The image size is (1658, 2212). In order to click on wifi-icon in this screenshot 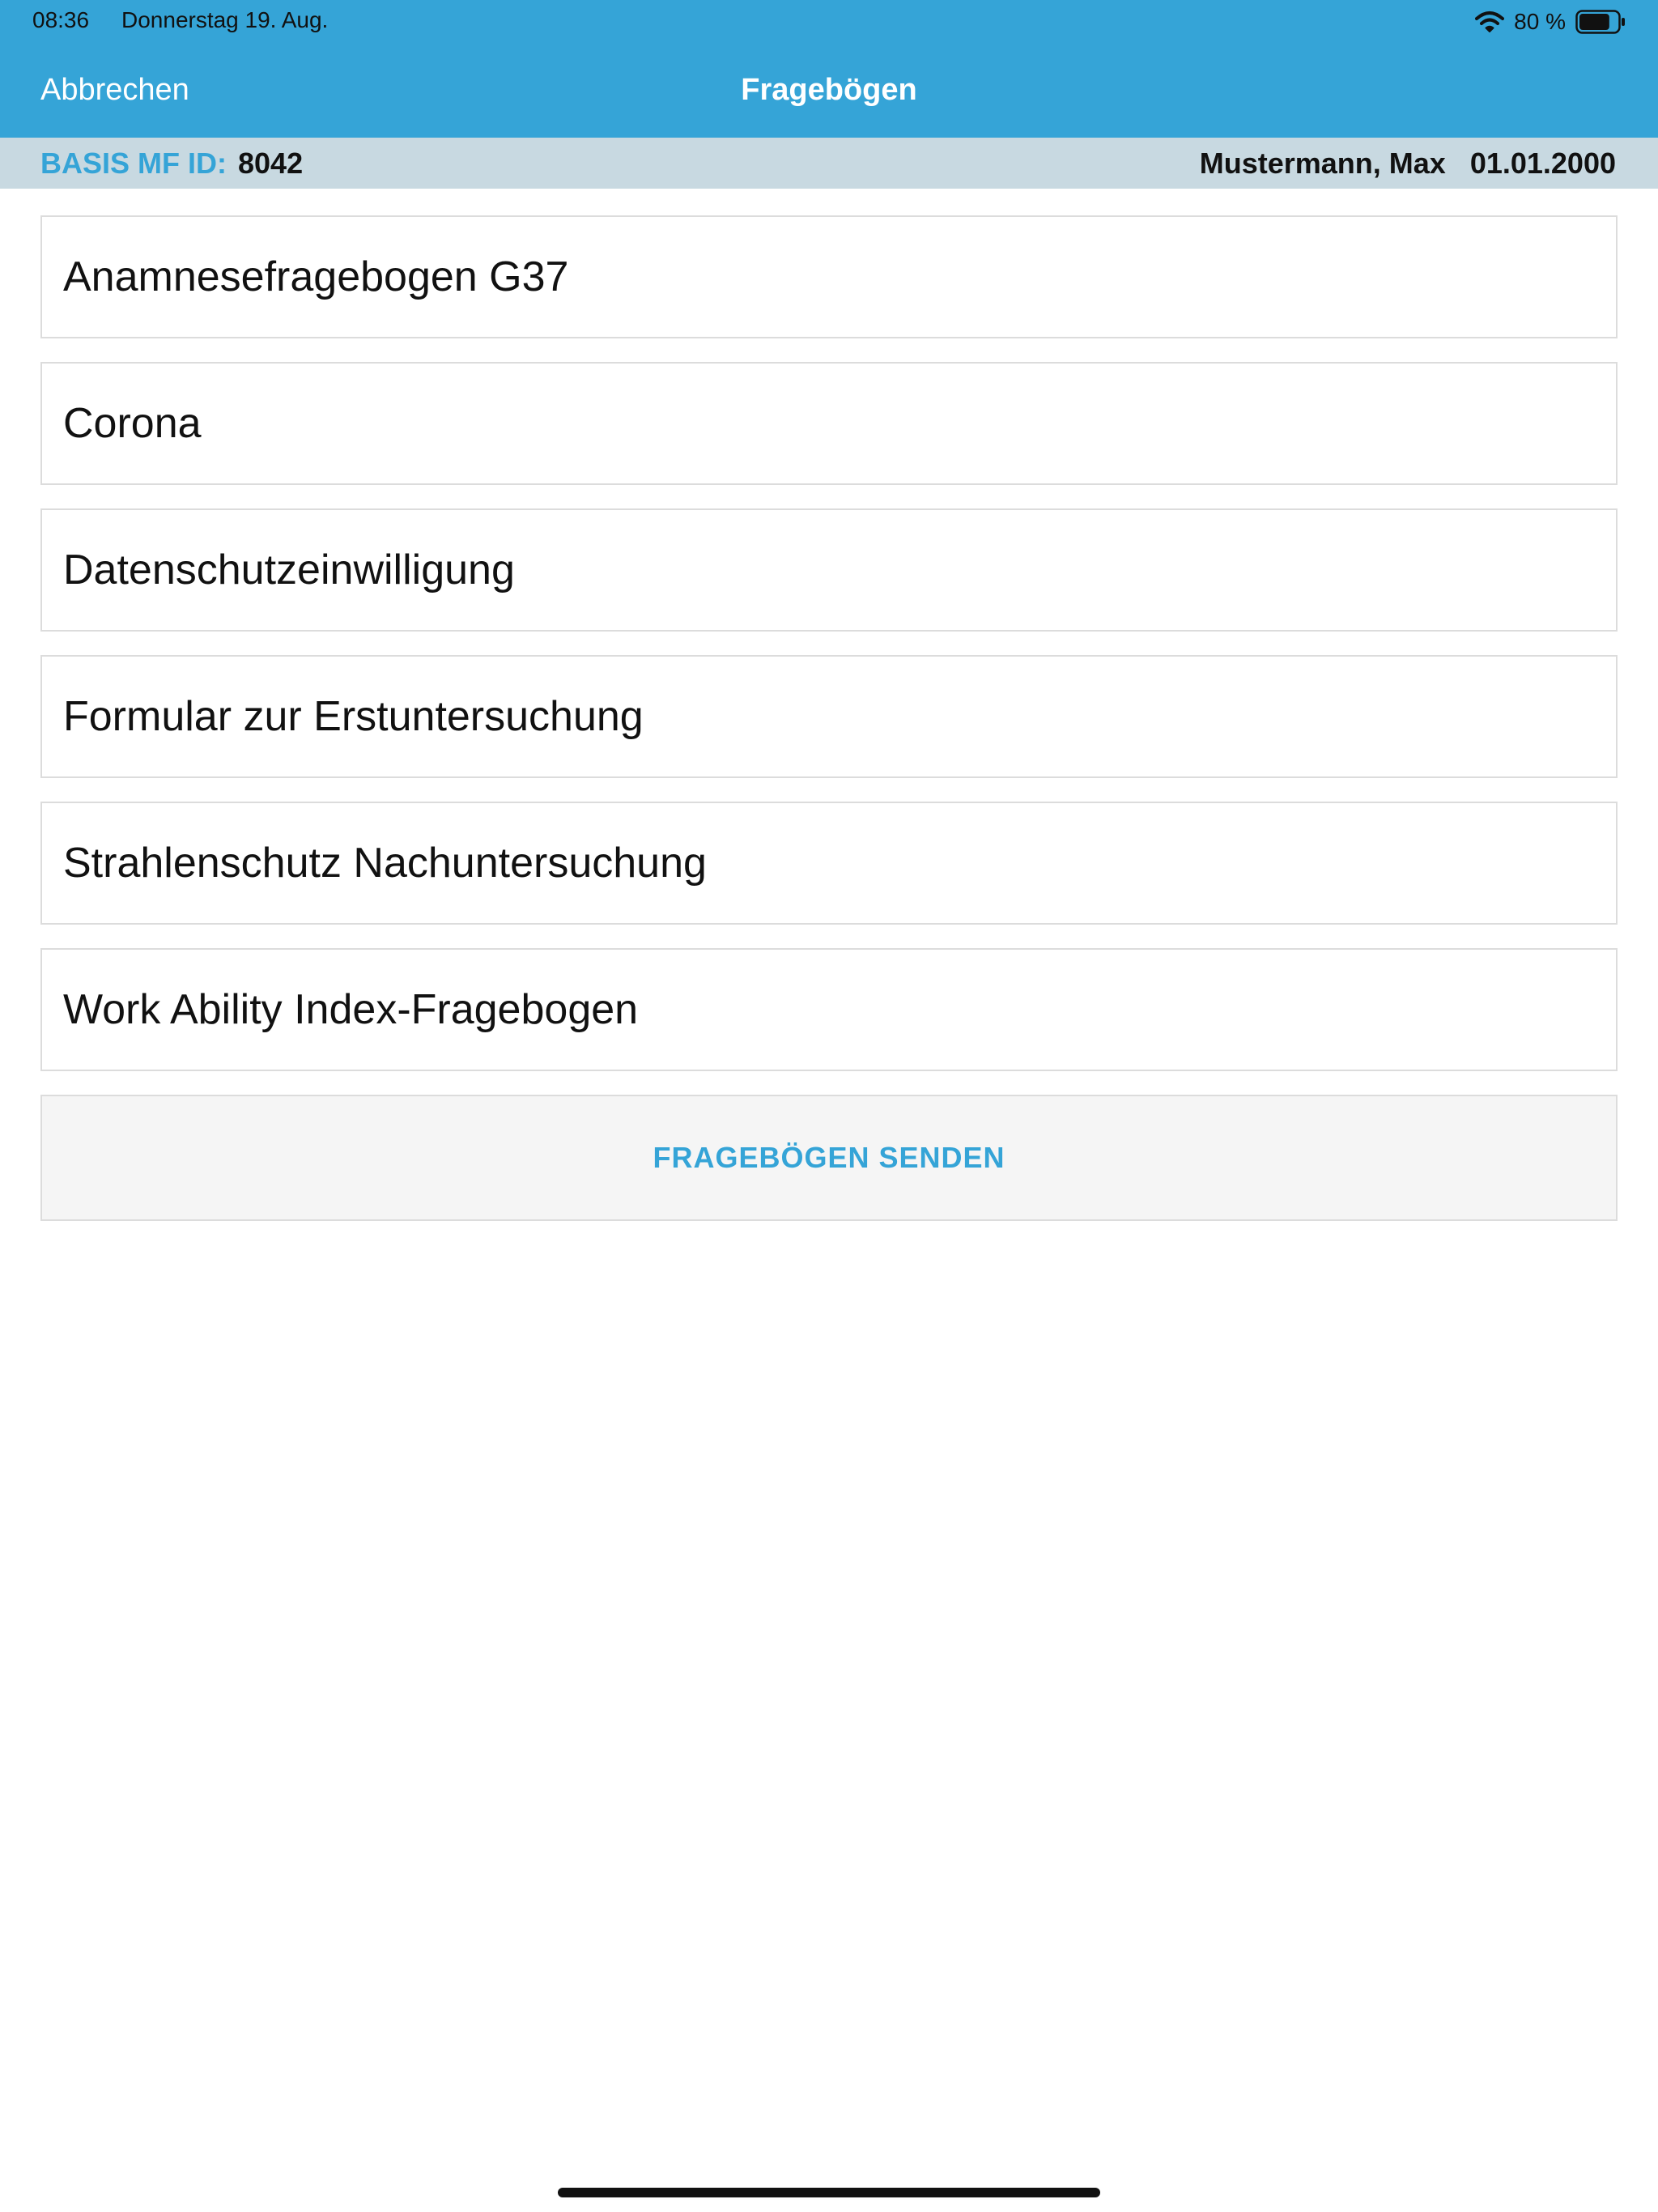, I will do `click(1490, 22)`.